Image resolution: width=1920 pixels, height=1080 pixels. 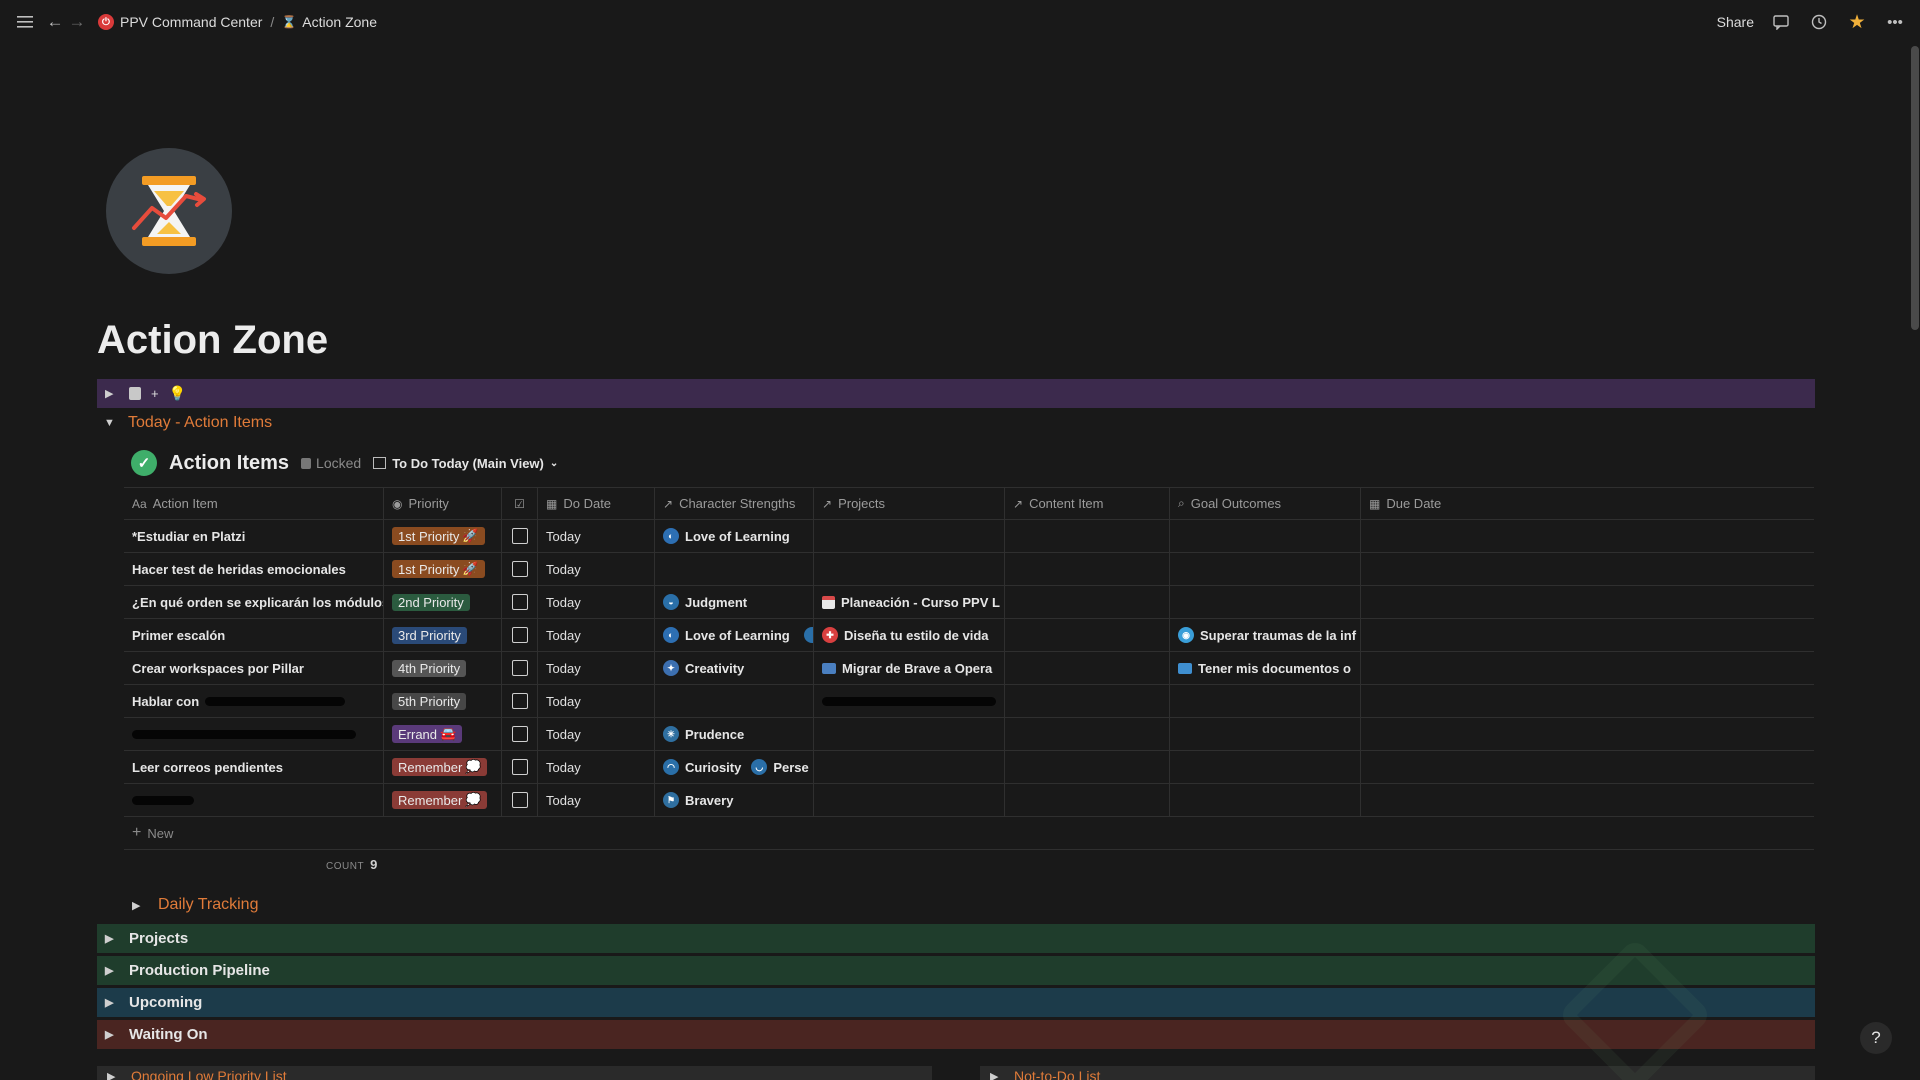 I want to click on today-action-items-toggle: ▼ Today - Action Items, so click(x=188, y=423).